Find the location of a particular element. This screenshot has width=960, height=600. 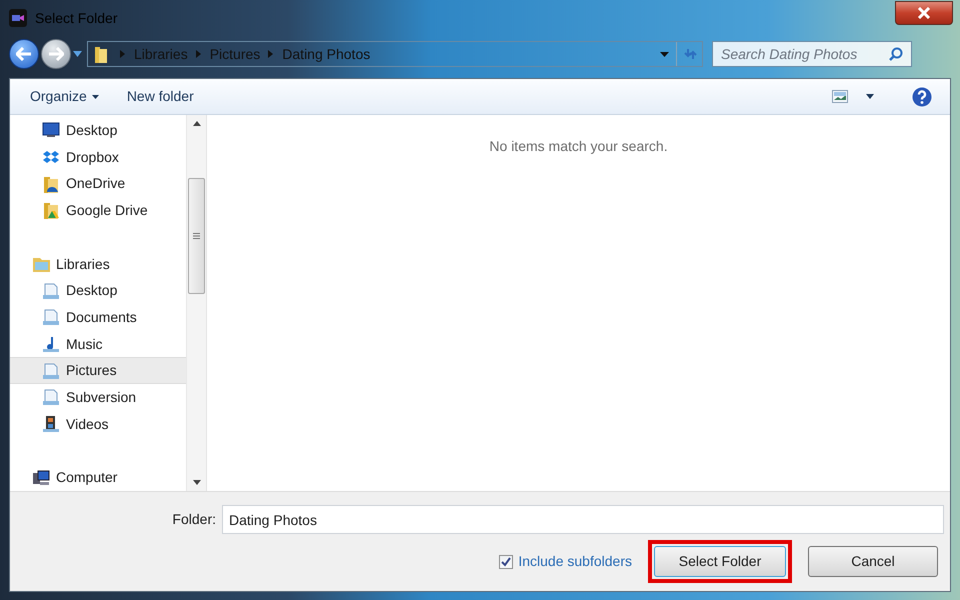

nav-item: Music is located at coordinates (98, 344).